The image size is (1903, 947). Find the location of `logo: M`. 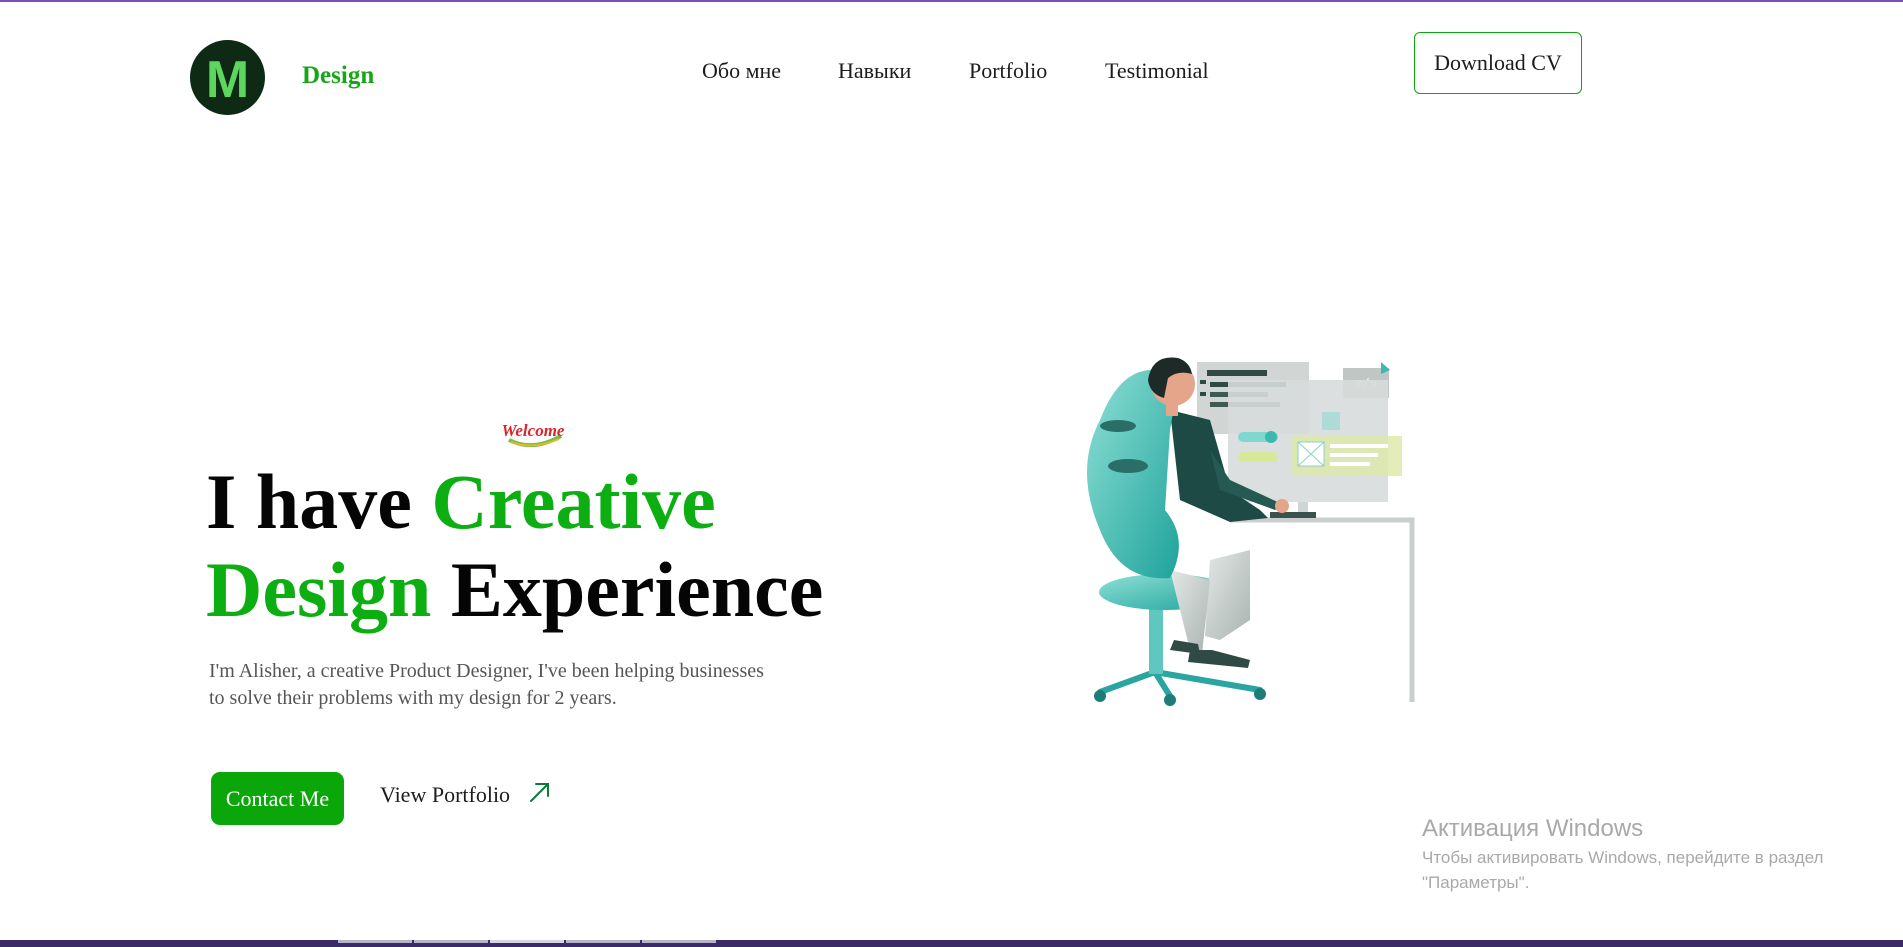

logo: M is located at coordinates (227, 77).